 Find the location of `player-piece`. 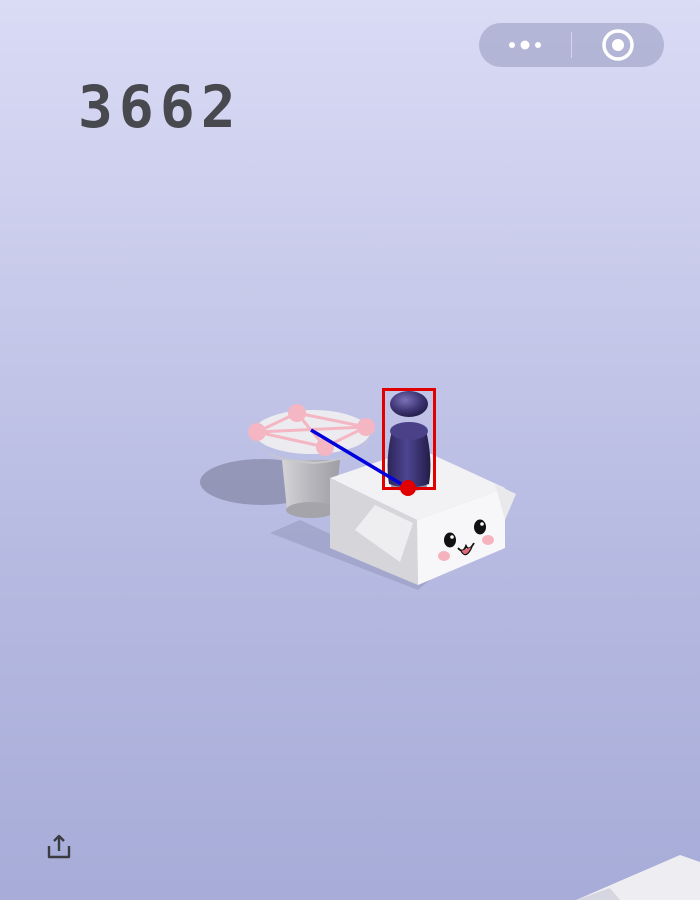

player-piece is located at coordinates (409, 441).